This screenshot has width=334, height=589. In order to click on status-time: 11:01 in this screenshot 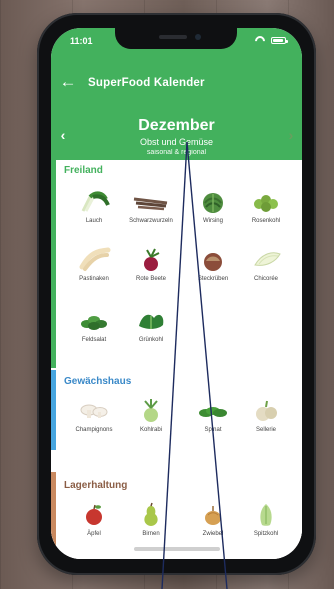, I will do `click(81, 41)`.